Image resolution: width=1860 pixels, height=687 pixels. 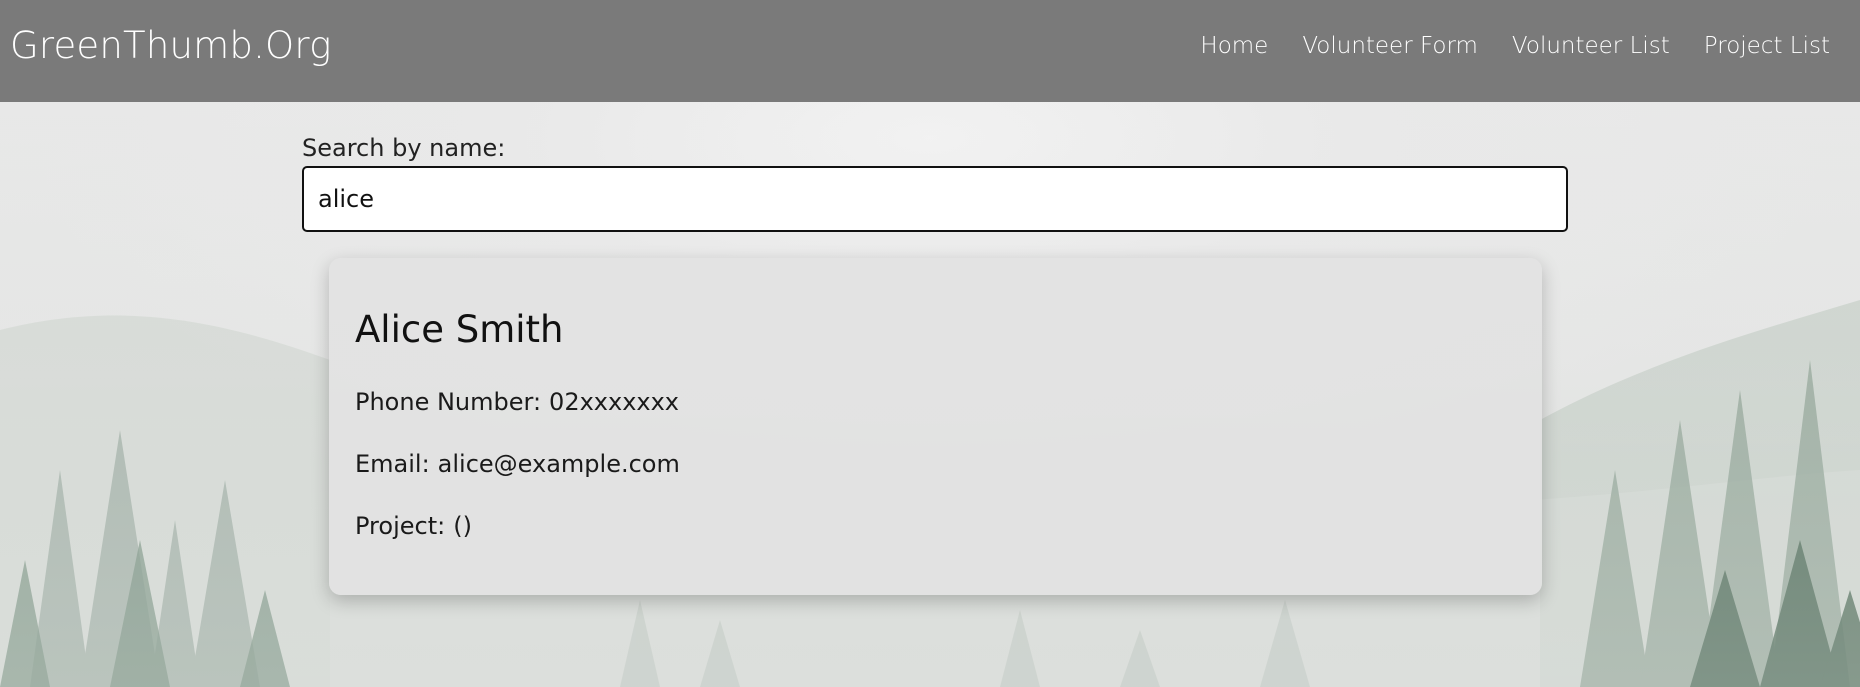 What do you see at coordinates (1767, 46) in the screenshot?
I see `nav-link-project-list: Project List` at bounding box center [1767, 46].